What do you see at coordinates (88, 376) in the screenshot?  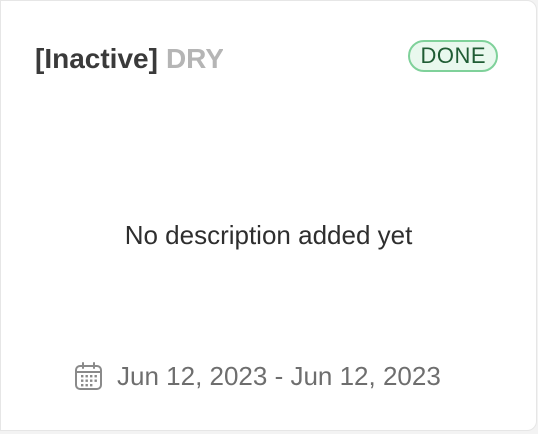 I see `calendar-icon` at bounding box center [88, 376].